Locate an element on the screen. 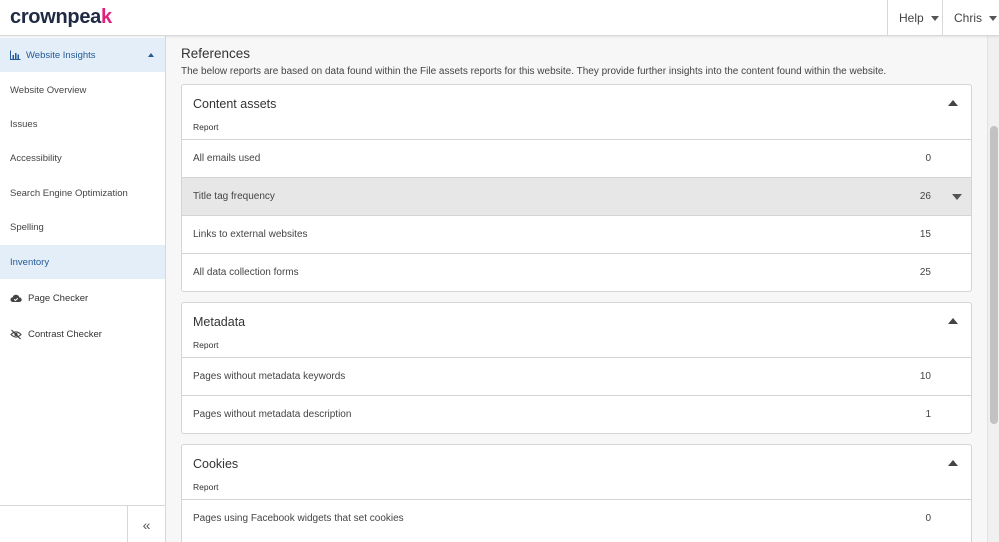 The image size is (999, 542). sidebar-footer: « is located at coordinates (82, 523).